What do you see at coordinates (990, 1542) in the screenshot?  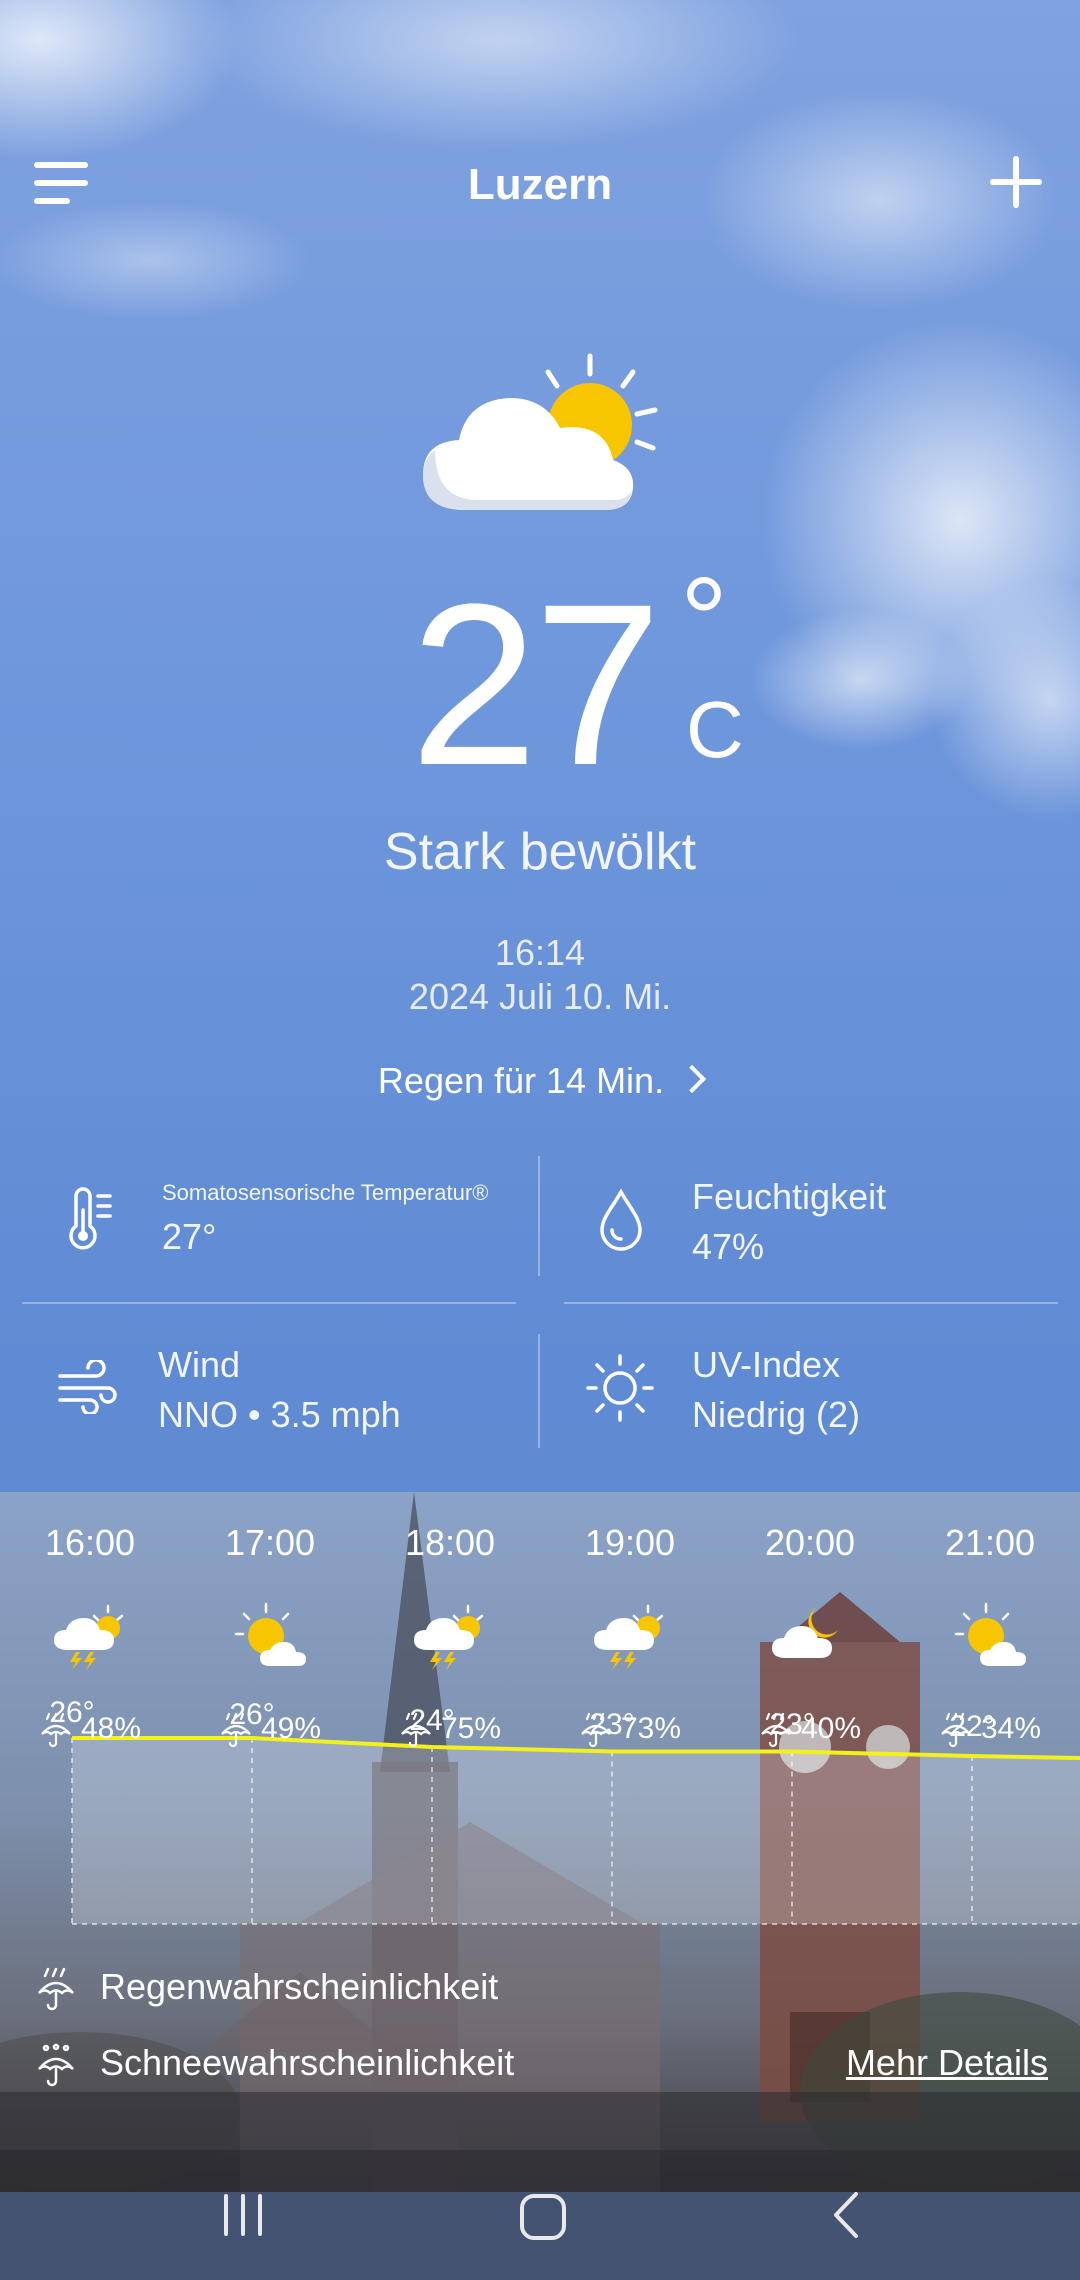 I see `hour-time: 21:00` at bounding box center [990, 1542].